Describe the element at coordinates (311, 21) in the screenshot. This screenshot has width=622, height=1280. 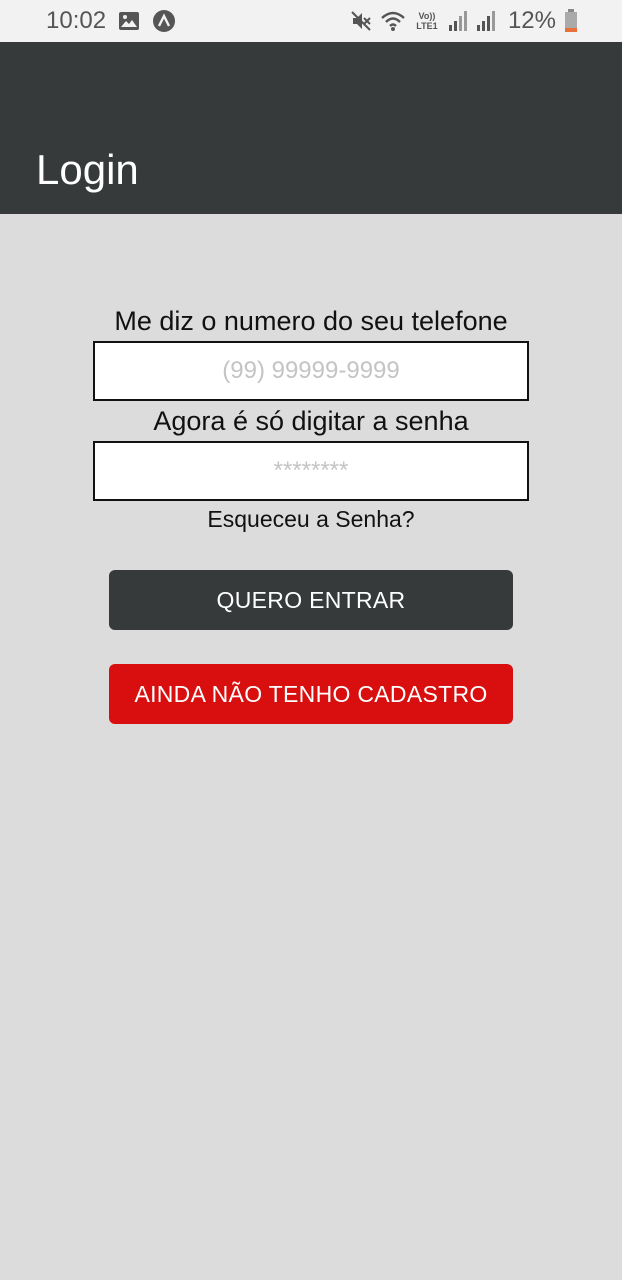
I see `status-bar: 10:02 Vo)) LTE1 12%` at that location.